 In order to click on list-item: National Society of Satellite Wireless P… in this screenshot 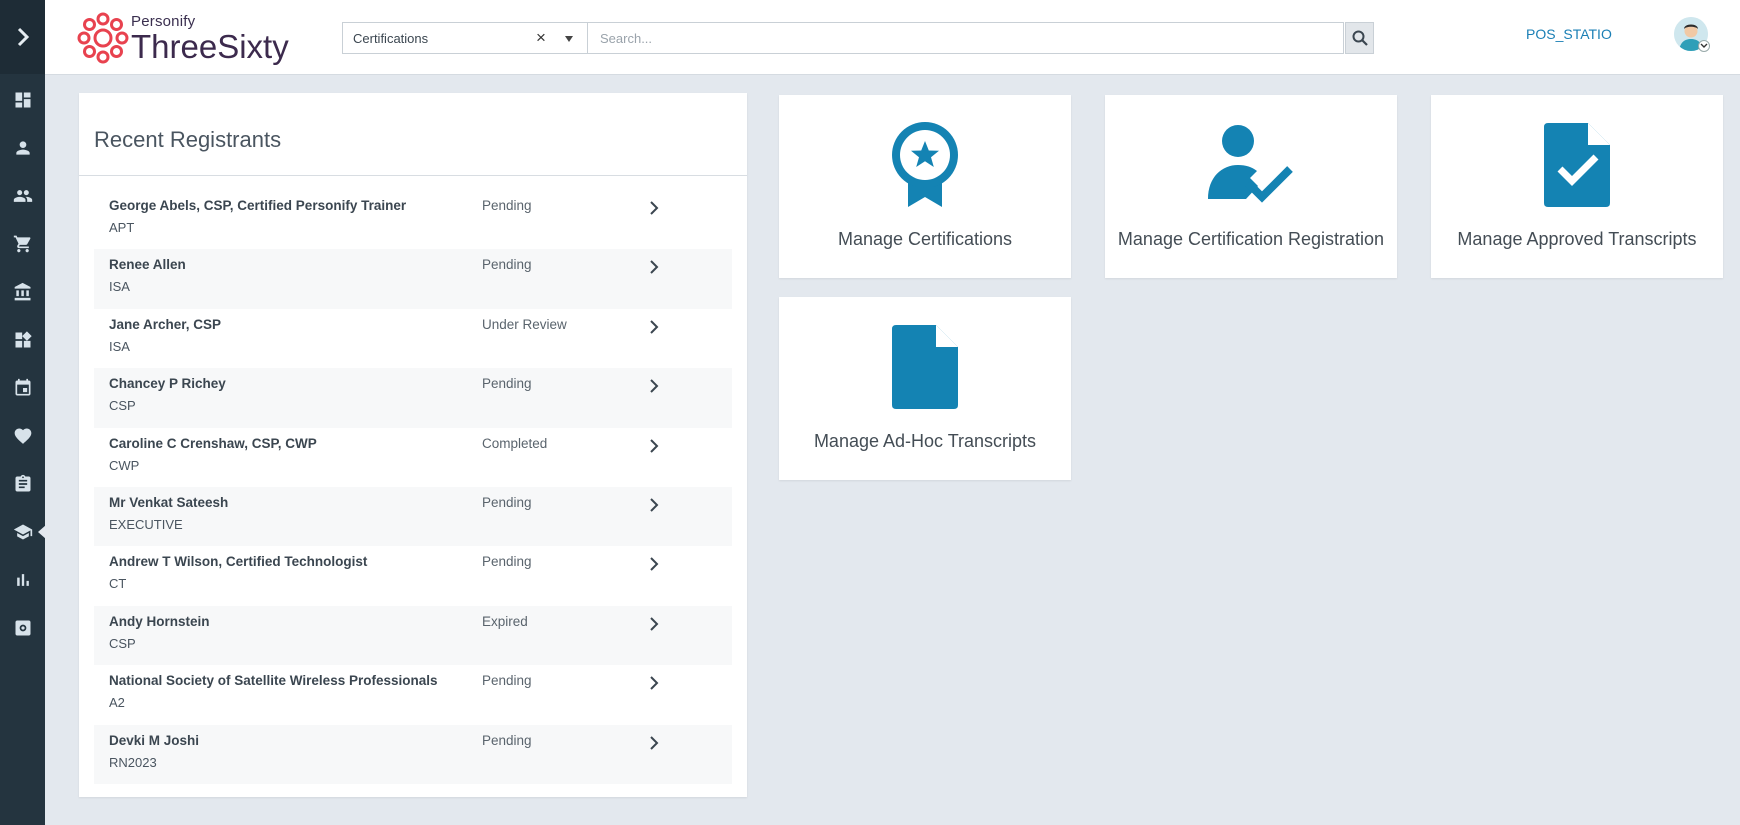, I will do `click(413, 694)`.